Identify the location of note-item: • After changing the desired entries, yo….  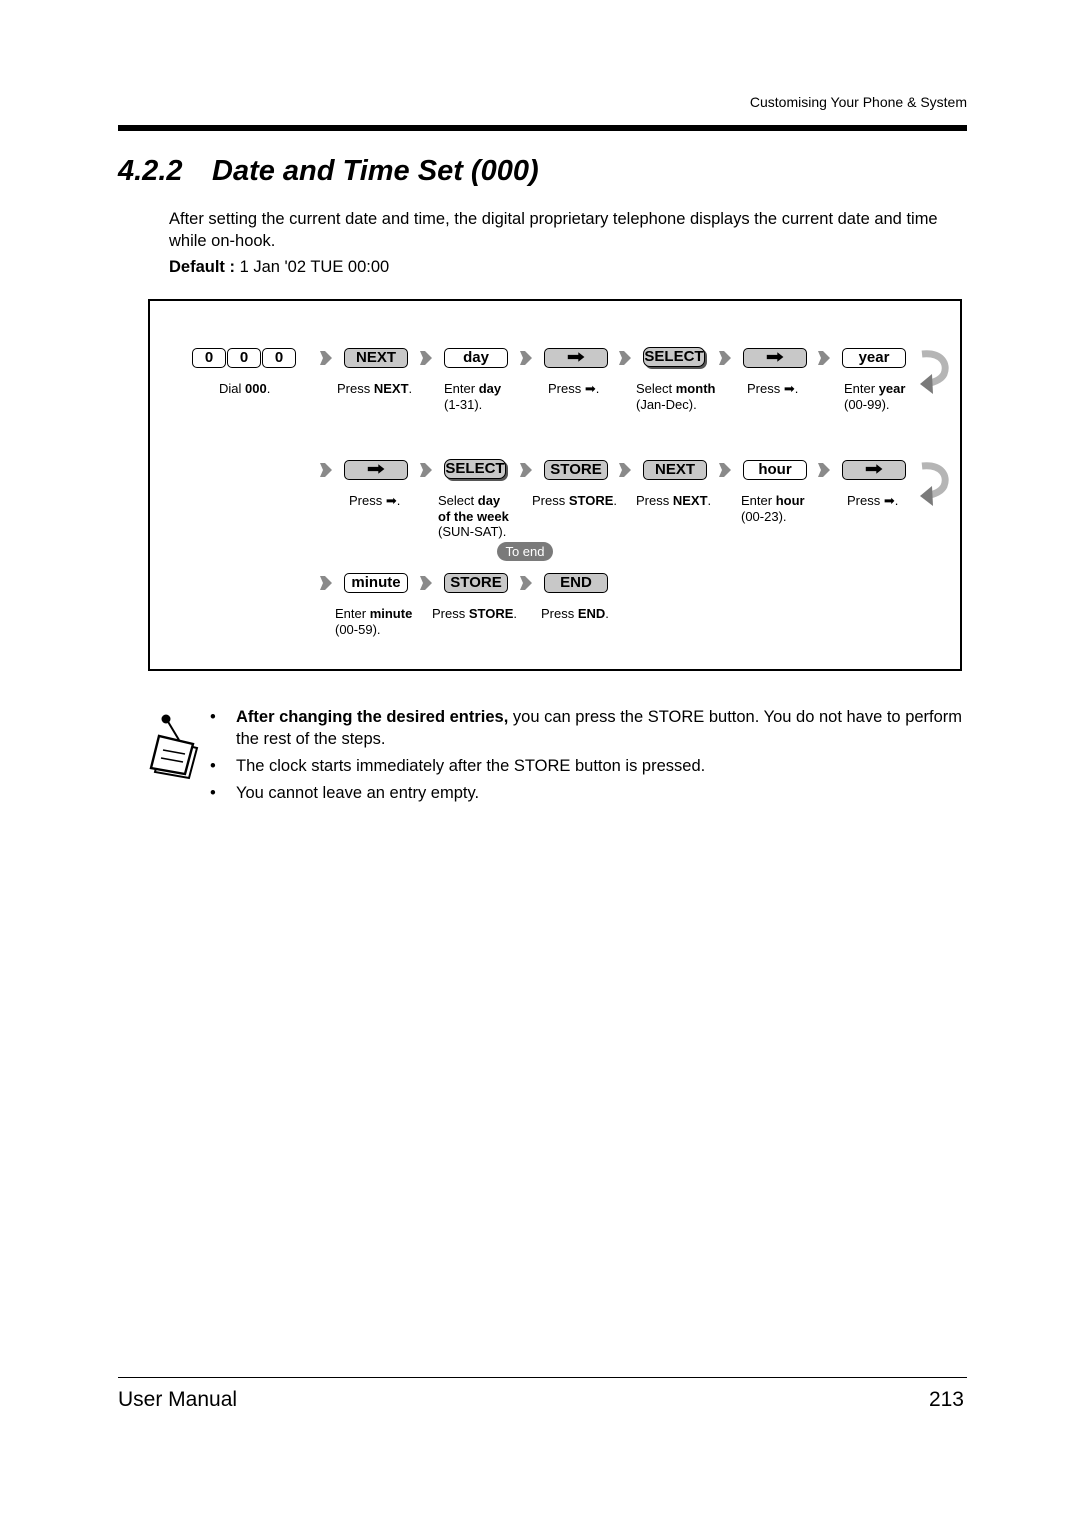
(586, 728).